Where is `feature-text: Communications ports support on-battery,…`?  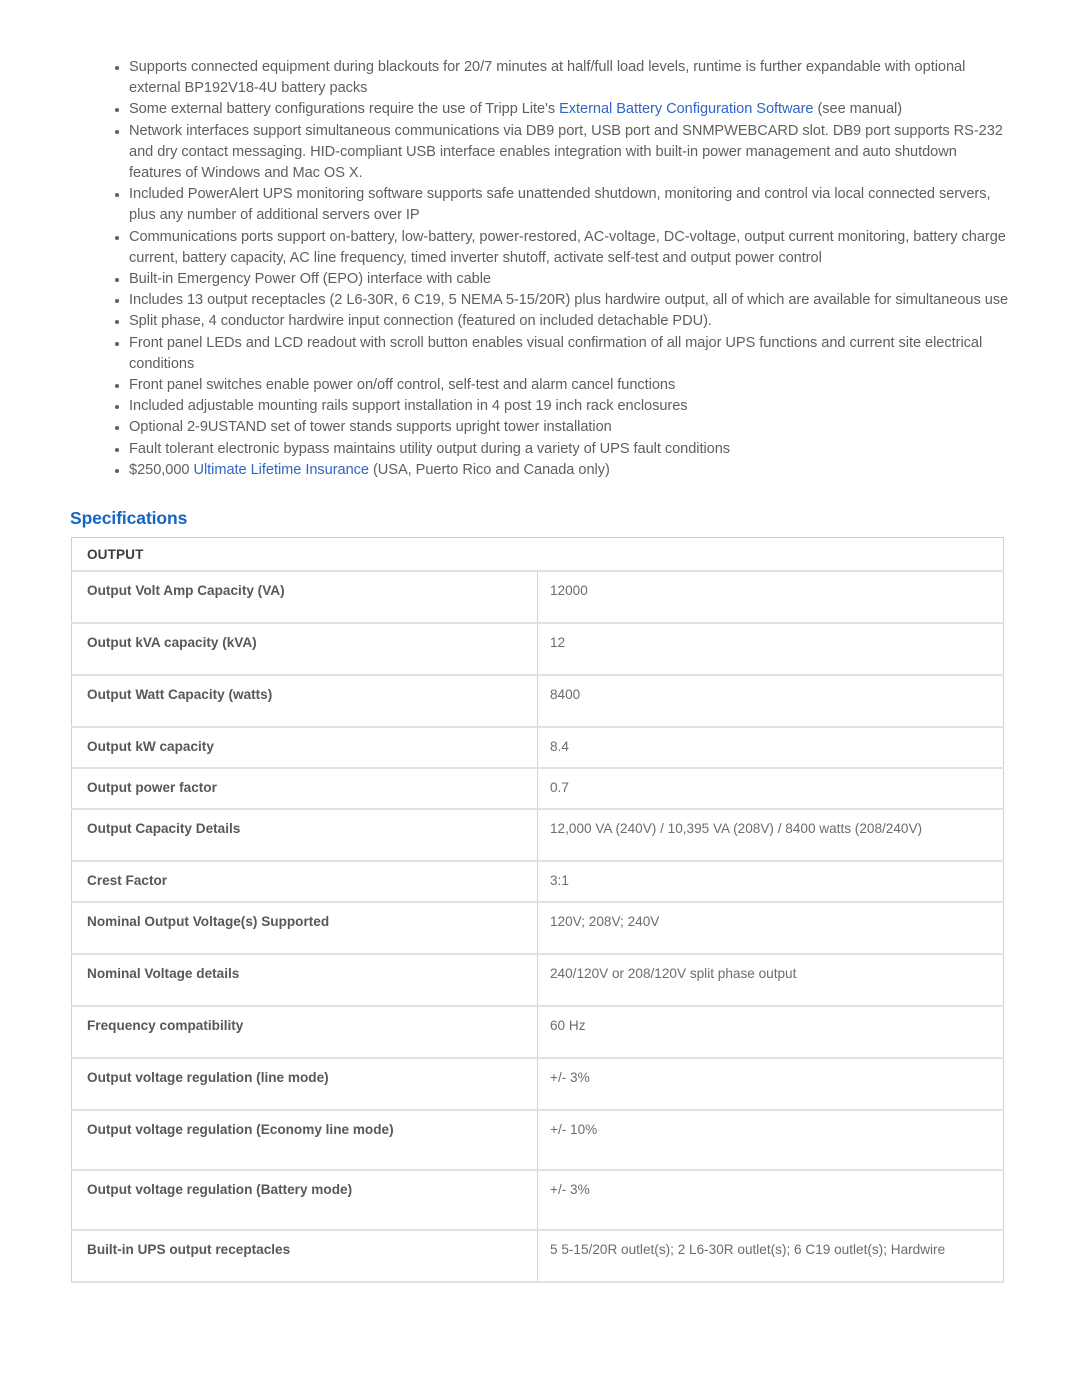
feature-text: Communications ports support on-battery,… is located at coordinates (567, 247).